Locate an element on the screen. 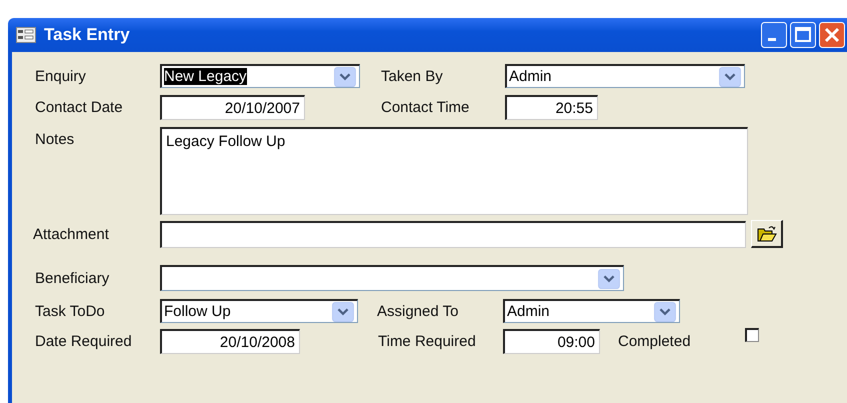  maximize-icon is located at coordinates (803, 35).